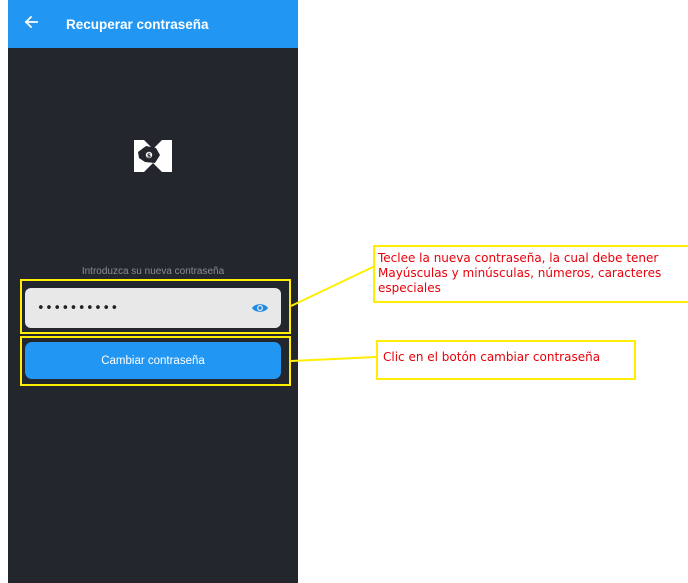  Describe the element at coordinates (492, 357) in the screenshot. I see `button-note-text: Clic en el botón cambiar contraseña` at that location.